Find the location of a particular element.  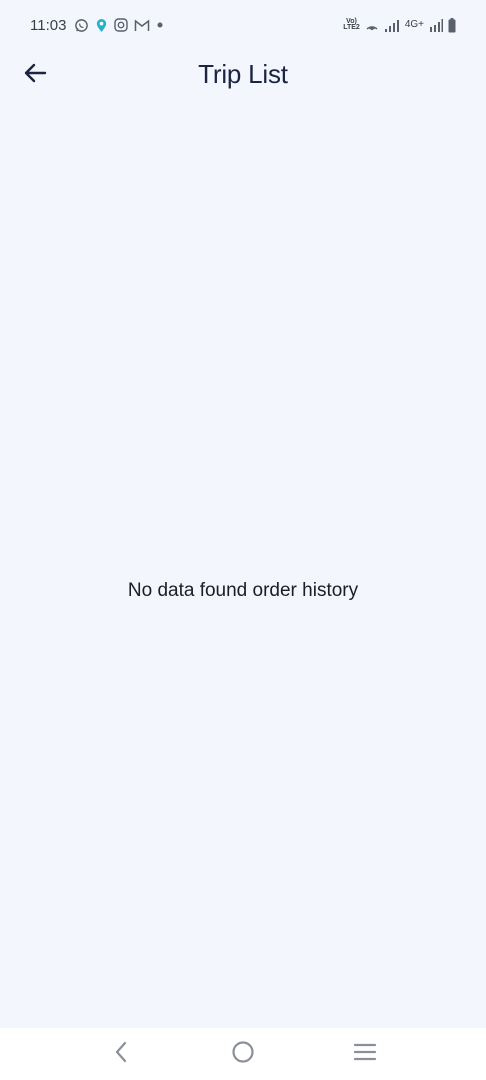

whatsapp-icon is located at coordinates (81, 25).